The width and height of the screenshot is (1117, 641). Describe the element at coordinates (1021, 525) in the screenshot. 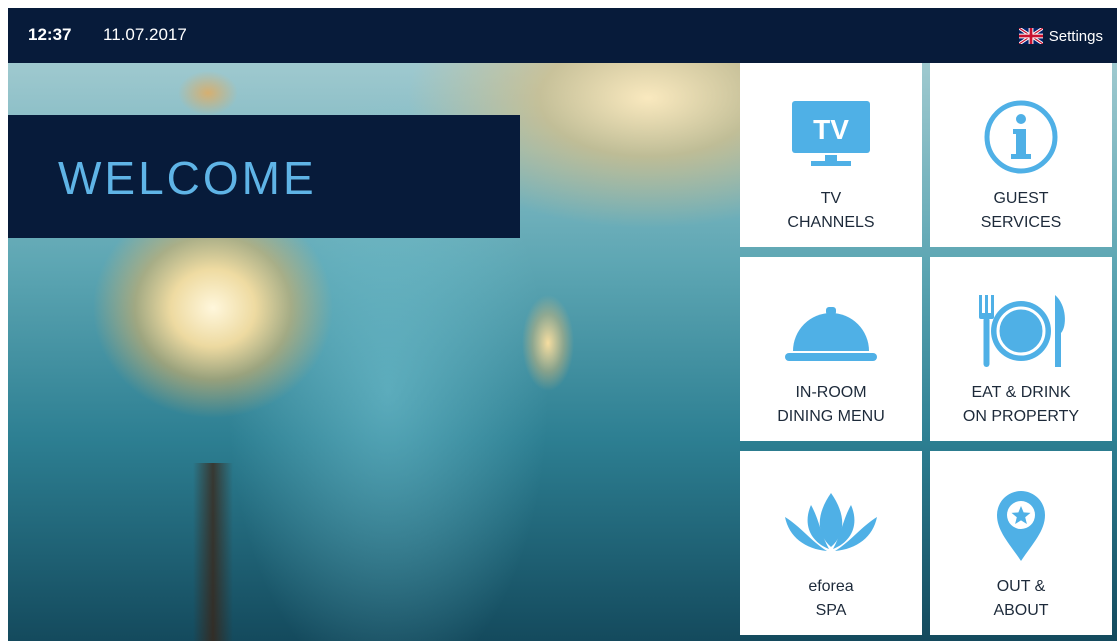

I see `map-pin-star-icon` at that location.